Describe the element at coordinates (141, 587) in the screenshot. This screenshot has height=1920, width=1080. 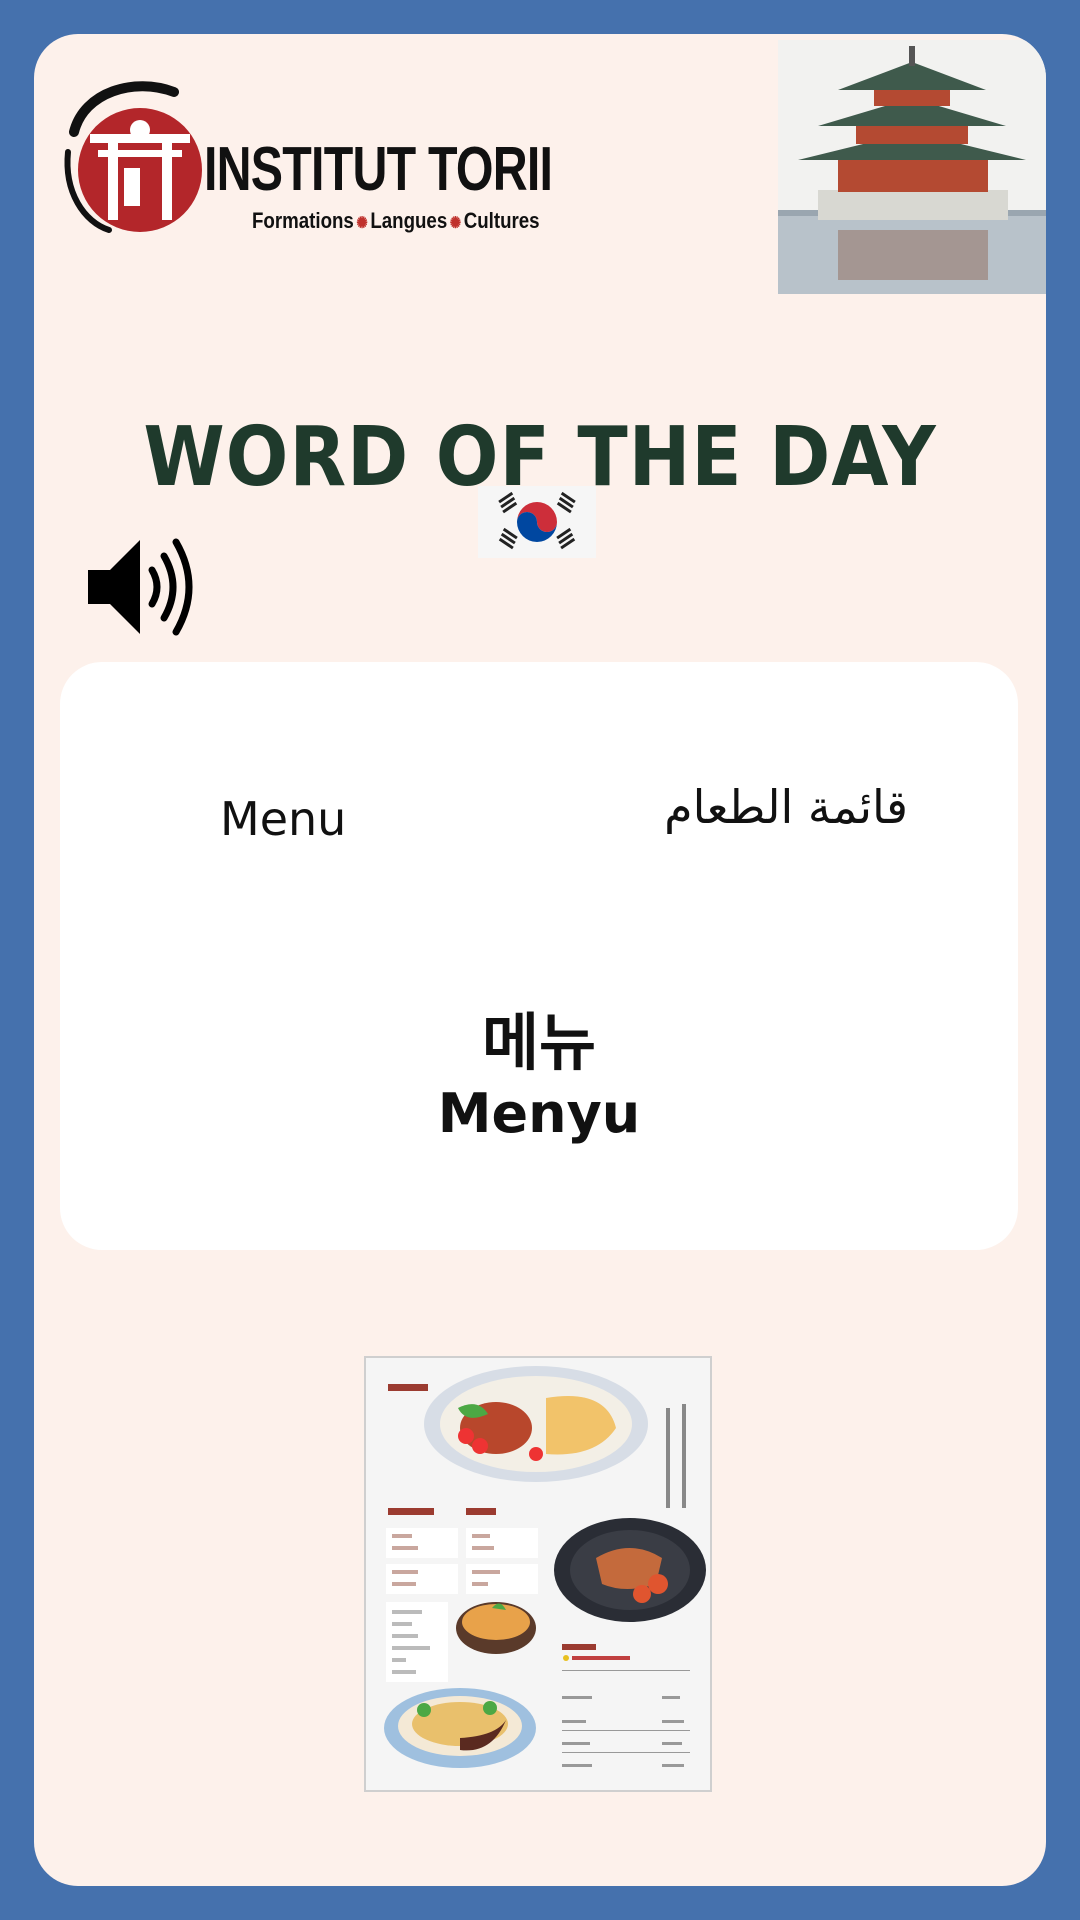
I see `speaker-icon` at that location.